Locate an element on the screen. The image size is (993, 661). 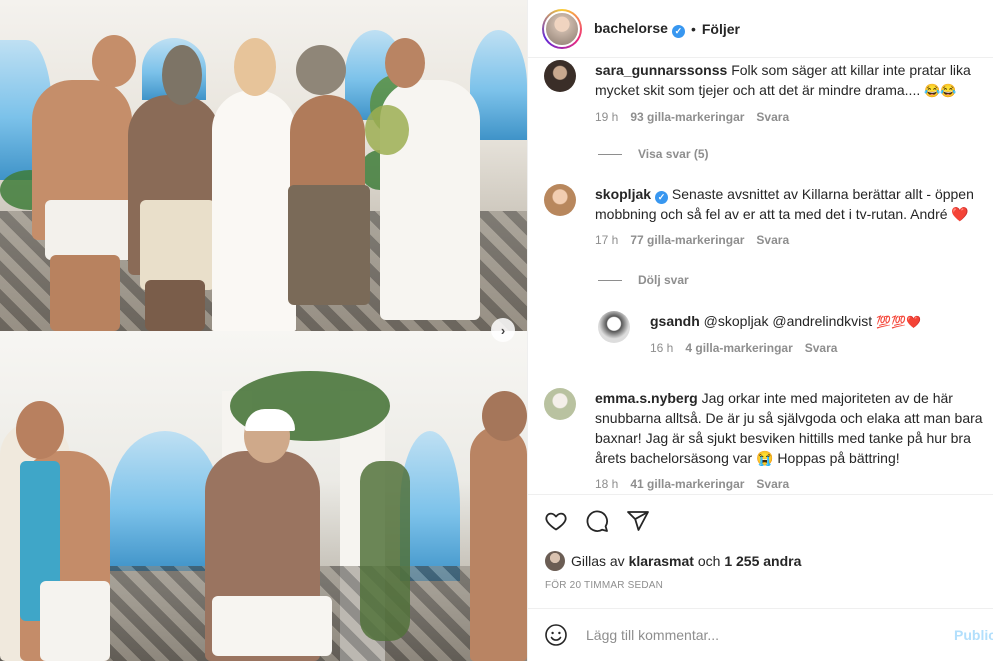
comment-time: 19 h is located at coordinates (606, 117).